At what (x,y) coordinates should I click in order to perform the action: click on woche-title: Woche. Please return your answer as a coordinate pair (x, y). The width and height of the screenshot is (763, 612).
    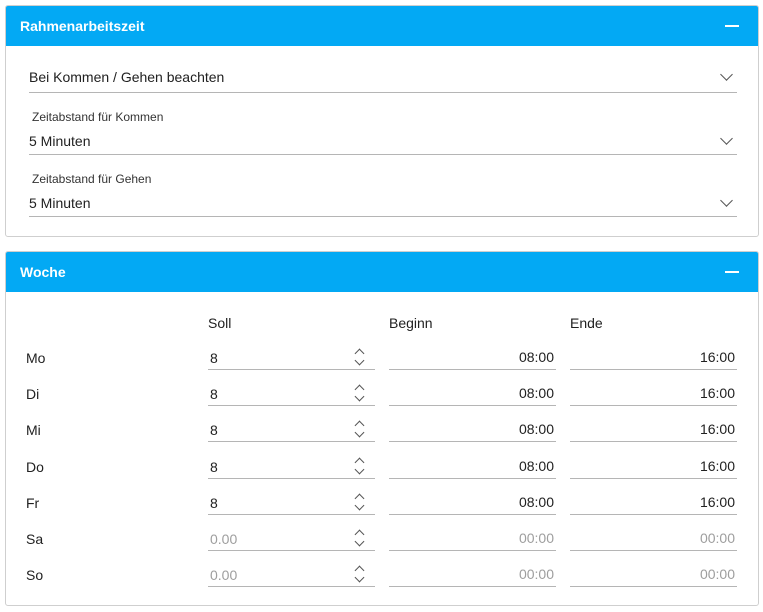
    Looking at the image, I should click on (43, 272).